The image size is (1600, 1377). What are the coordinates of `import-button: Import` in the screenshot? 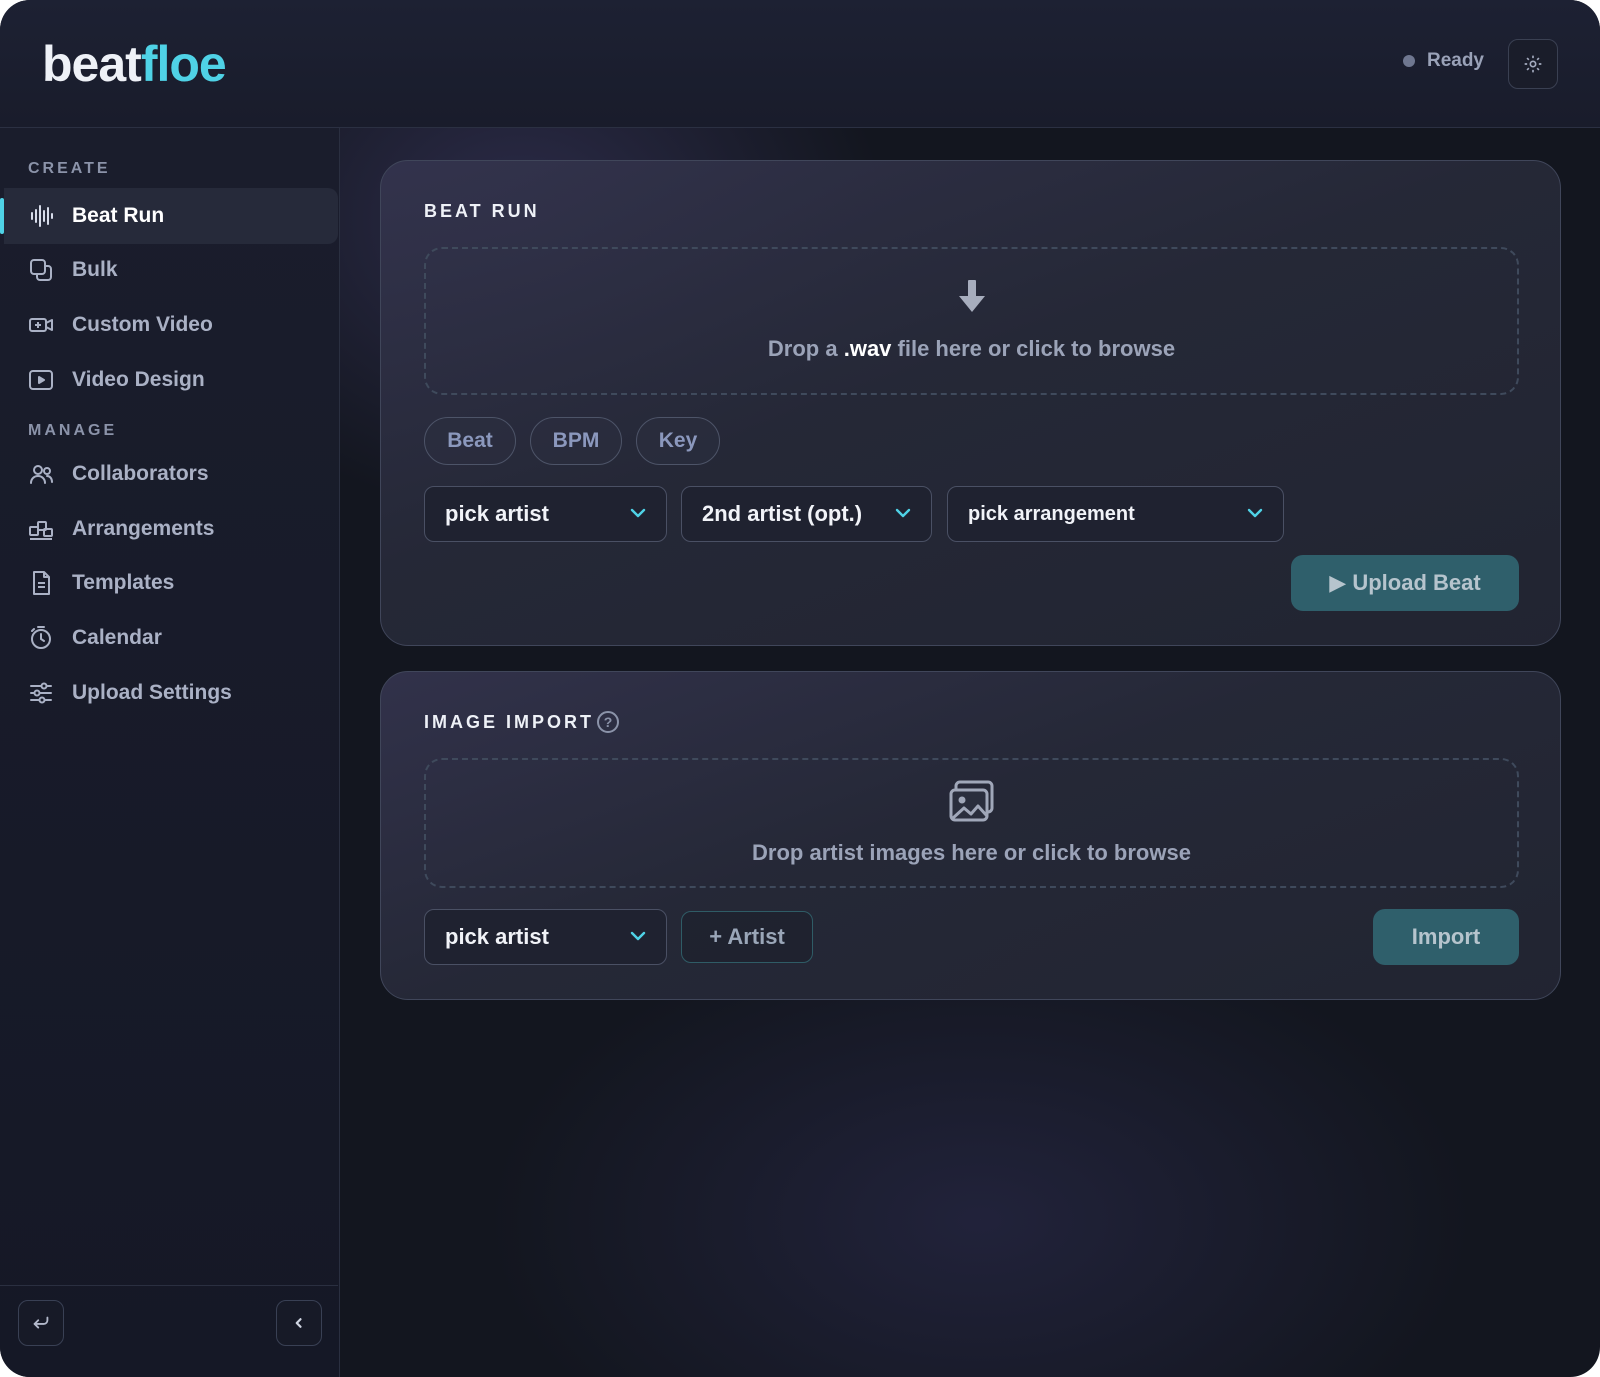 It's located at (1446, 937).